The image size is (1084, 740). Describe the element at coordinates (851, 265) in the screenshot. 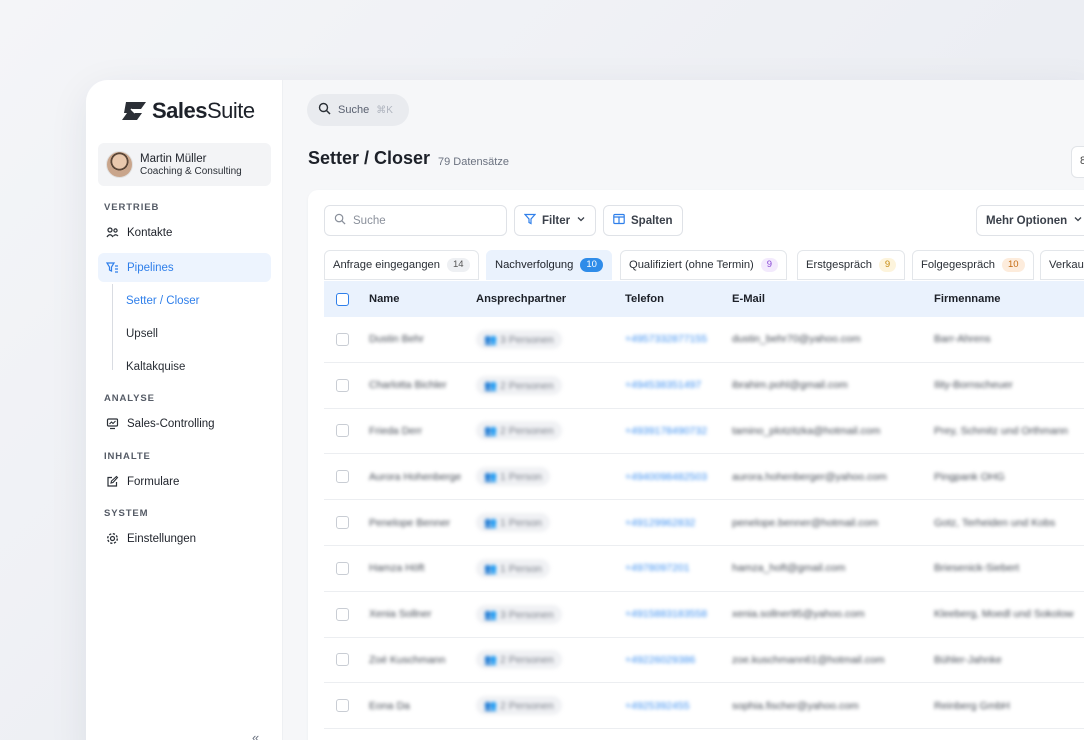

I see `tab-erstgespraech: Erstgespräch 9` at that location.